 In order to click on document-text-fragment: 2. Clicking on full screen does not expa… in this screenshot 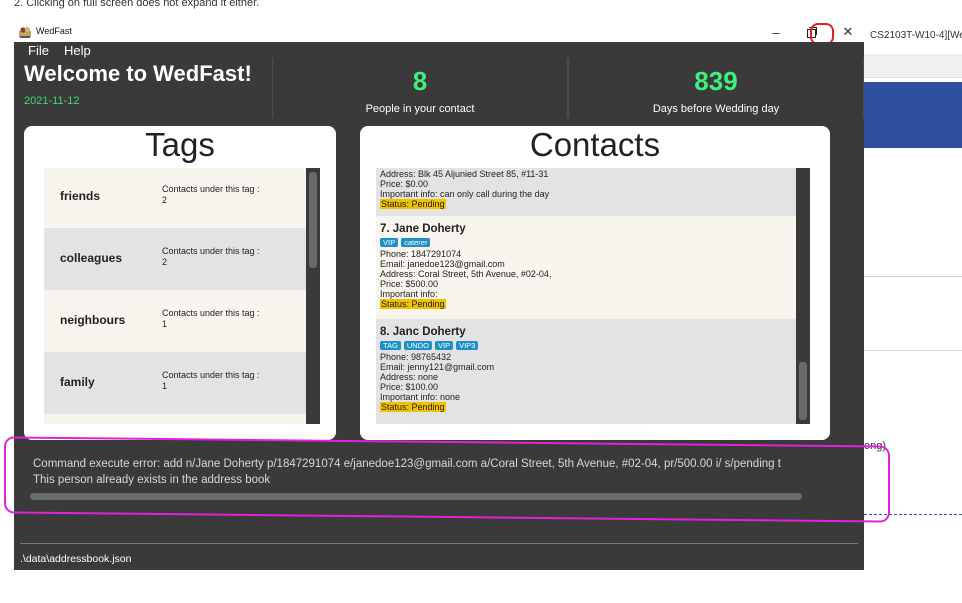, I will do `click(137, 4)`.